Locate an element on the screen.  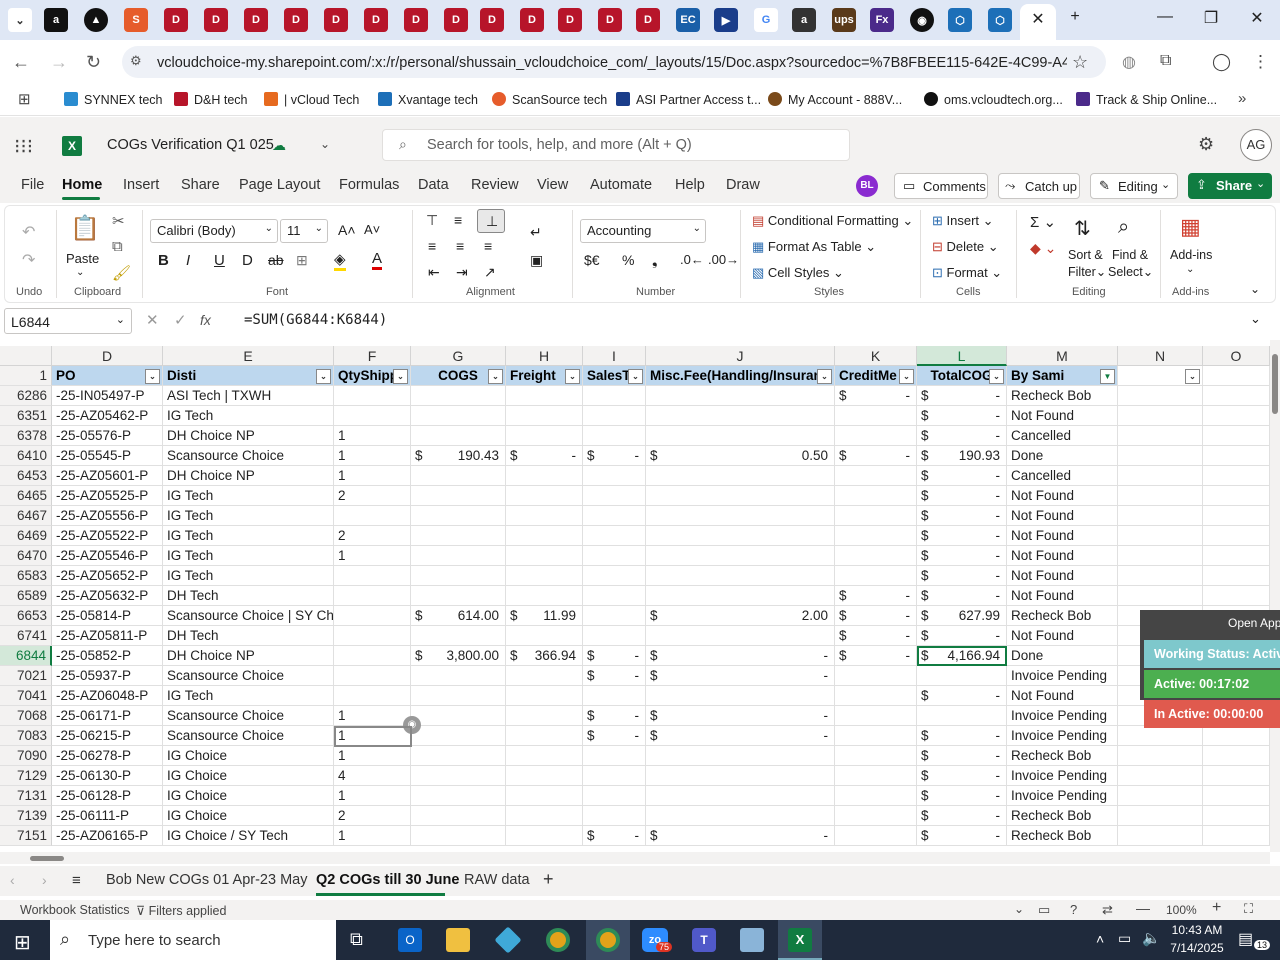
column-header: F is located at coordinates (372, 356).